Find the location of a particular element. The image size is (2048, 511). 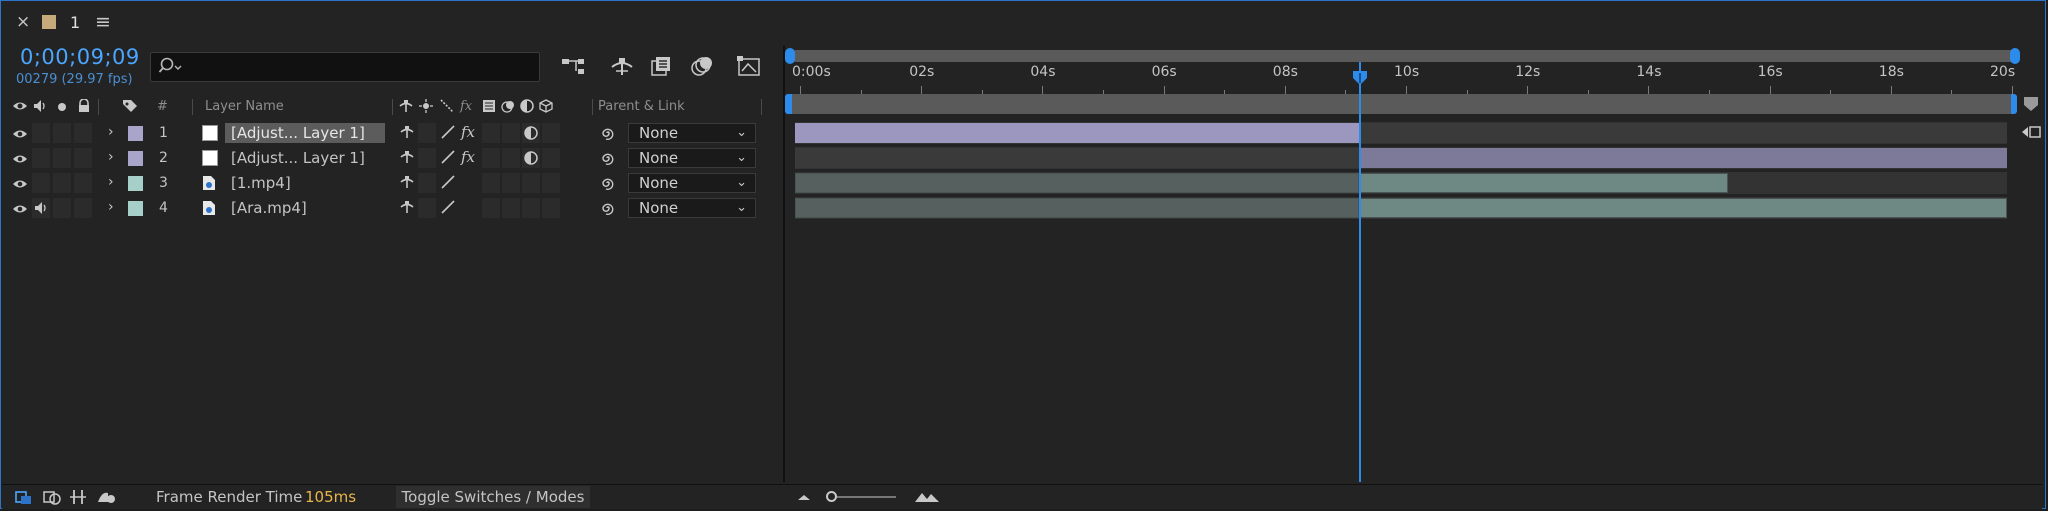

motion-blur-icon is located at coordinates (702, 66).